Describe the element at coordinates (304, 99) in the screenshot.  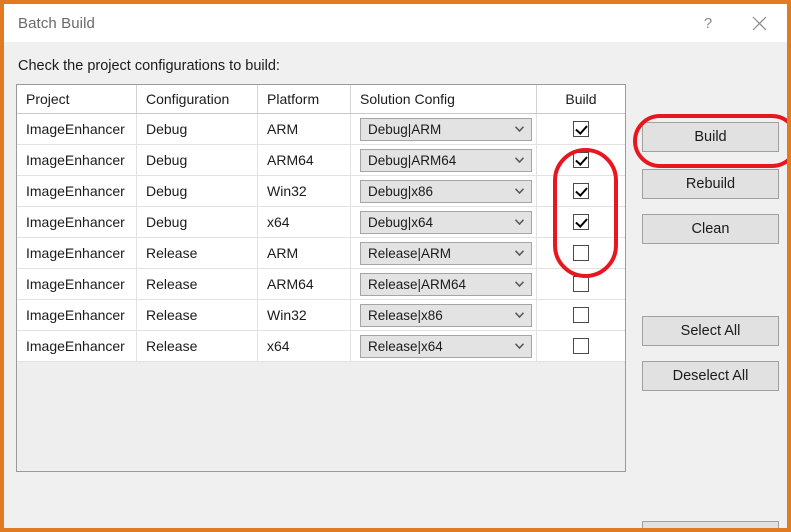
I see `column-header-platform: Platform` at that location.